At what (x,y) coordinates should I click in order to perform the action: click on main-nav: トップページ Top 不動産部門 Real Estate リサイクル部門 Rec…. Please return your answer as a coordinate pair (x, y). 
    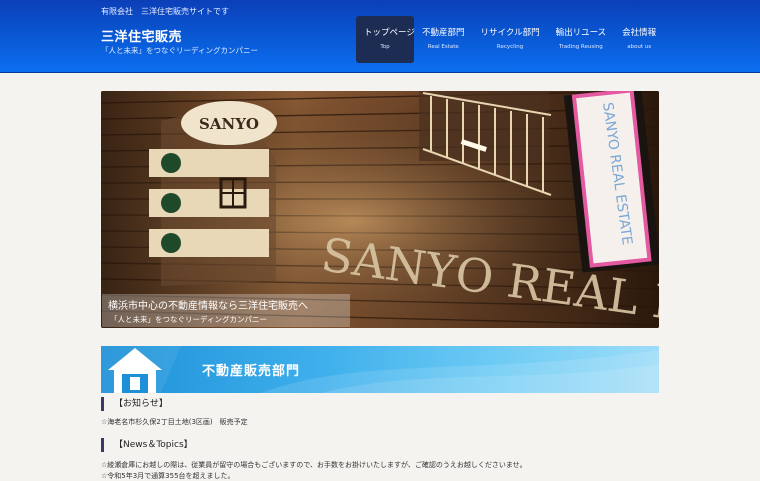
    Looking at the image, I should click on (510, 39).